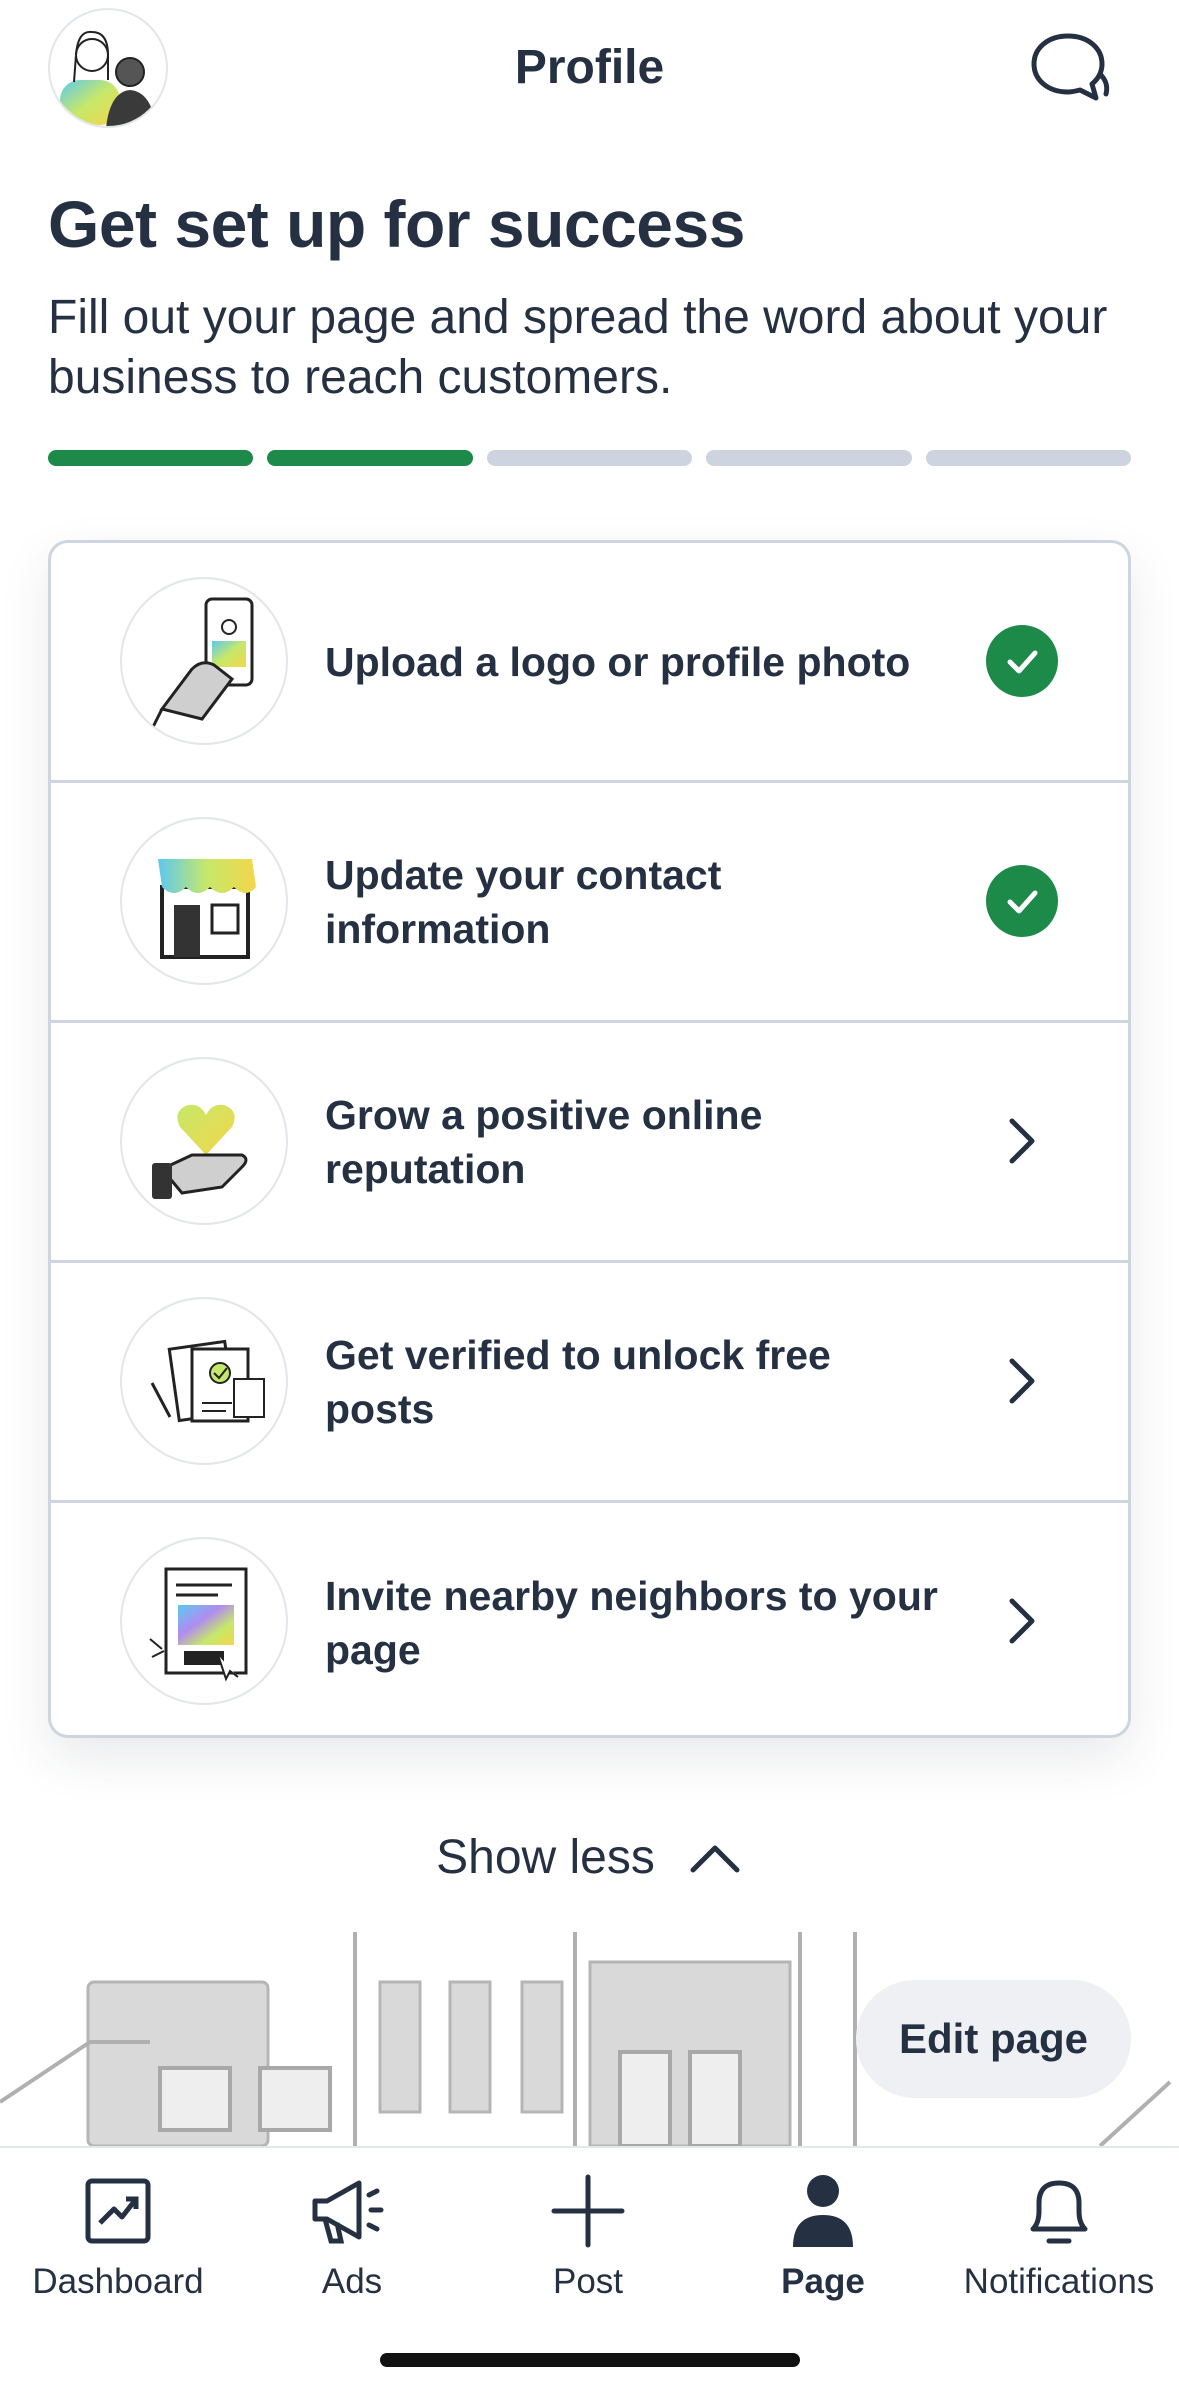 The width and height of the screenshot is (1179, 2396). What do you see at coordinates (618, 661) in the screenshot?
I see `checklist-item-label: Upload a logo or profile photo` at bounding box center [618, 661].